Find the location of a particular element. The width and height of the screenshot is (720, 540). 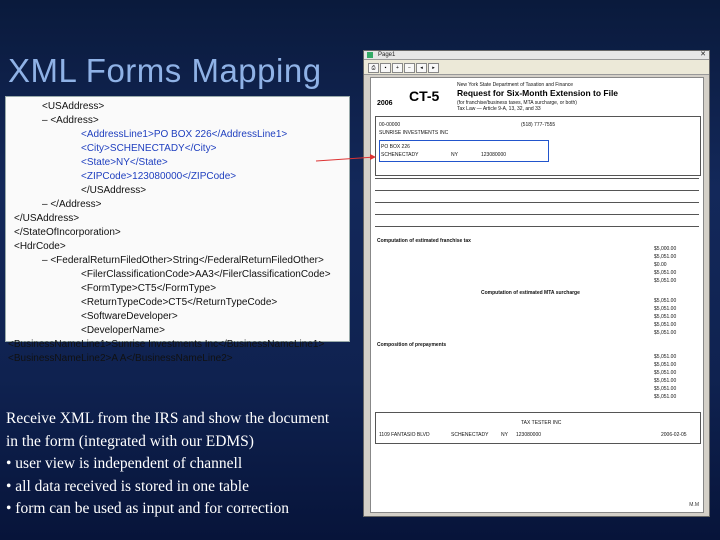

xml-line: <State>NY</State> is located at coordinates (124, 162).